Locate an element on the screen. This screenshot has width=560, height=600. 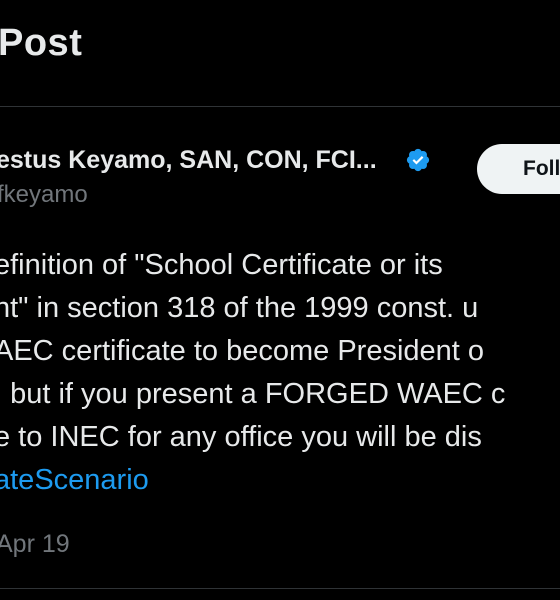
post-timestamp: Apr 19 is located at coordinates (35, 544).